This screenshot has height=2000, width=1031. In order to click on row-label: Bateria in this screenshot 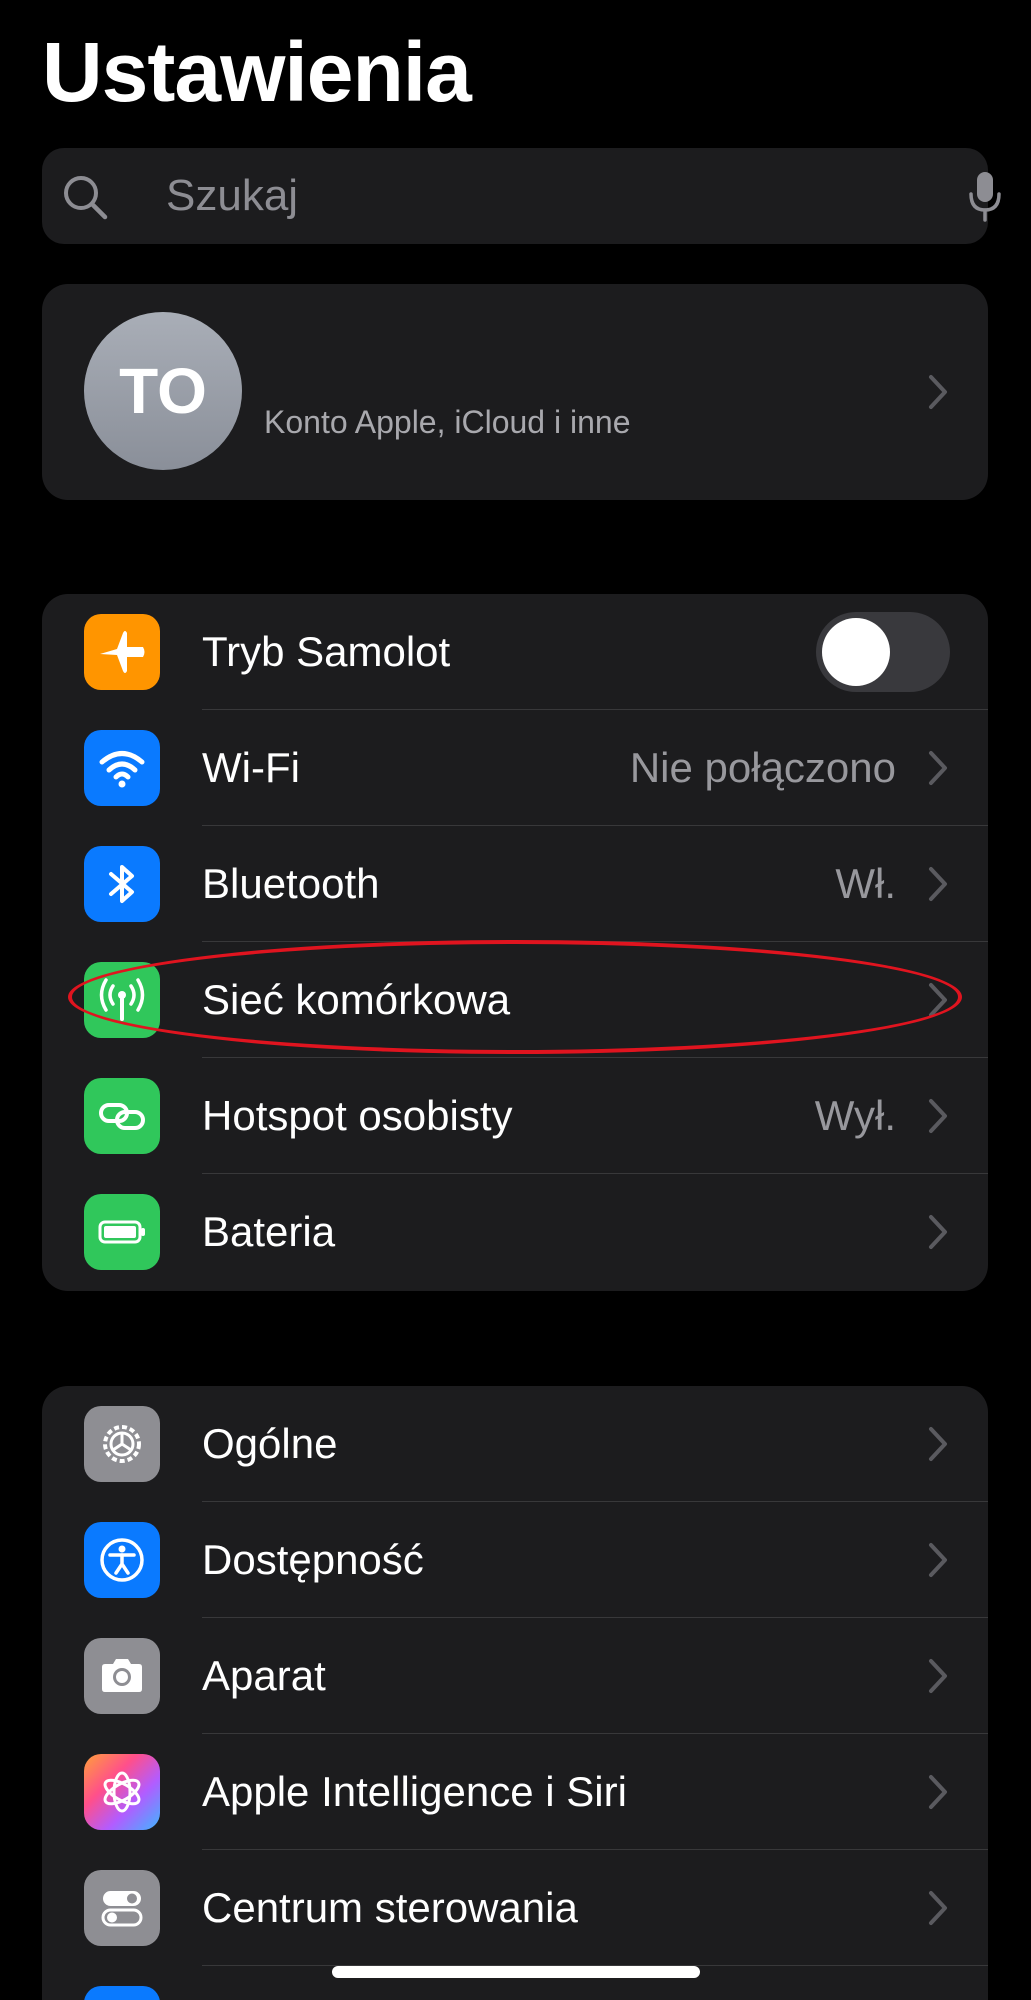, I will do `click(269, 1231)`.